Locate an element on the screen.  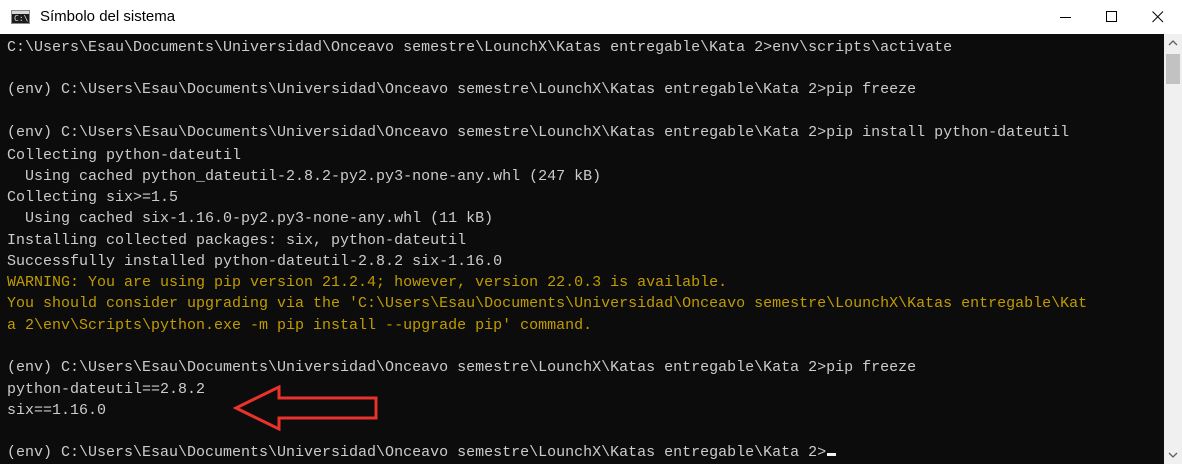
cmd-icon: C:\ is located at coordinates (20, 17).